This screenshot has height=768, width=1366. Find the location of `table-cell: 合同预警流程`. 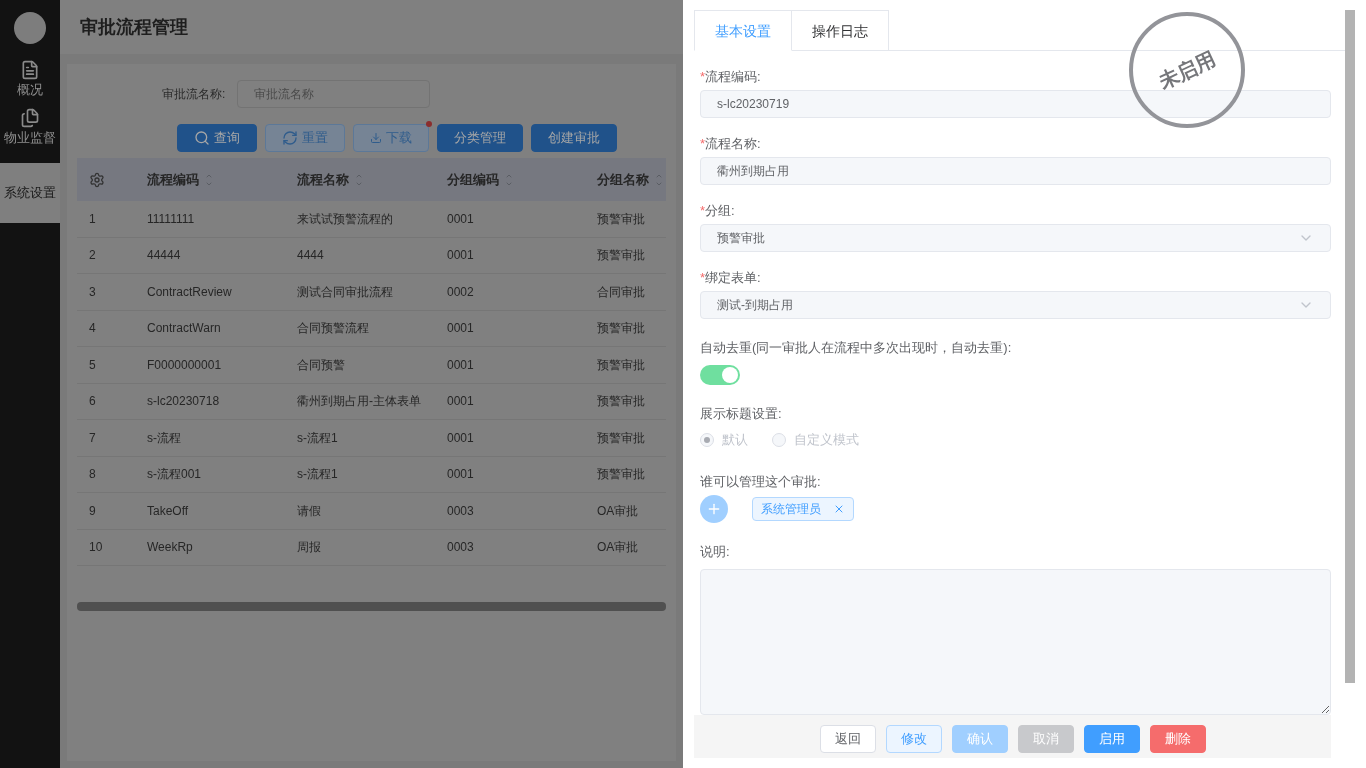

table-cell: 合同预警流程 is located at coordinates (333, 328).